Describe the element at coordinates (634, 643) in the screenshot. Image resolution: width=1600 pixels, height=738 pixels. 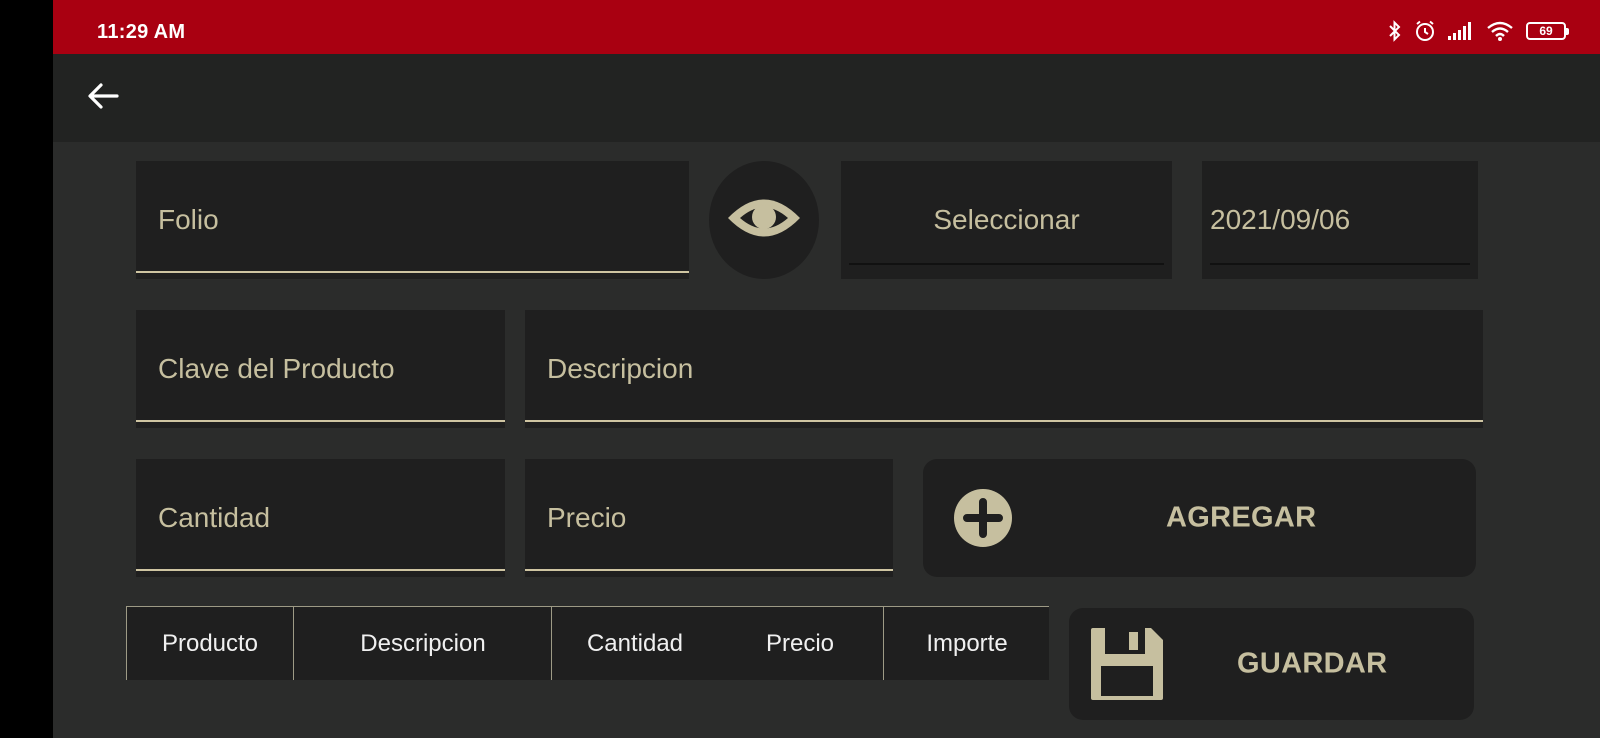
I see `table-header-cantidad: Cantidad` at that location.